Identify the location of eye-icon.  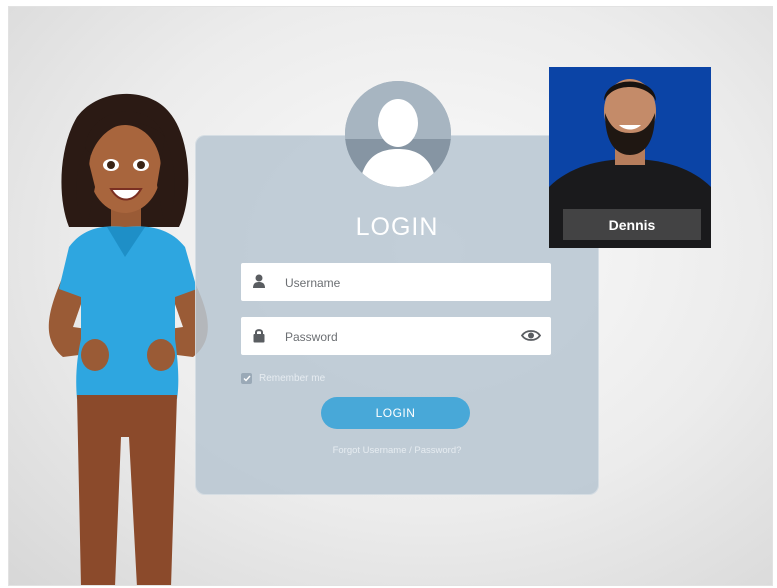
(531, 338).